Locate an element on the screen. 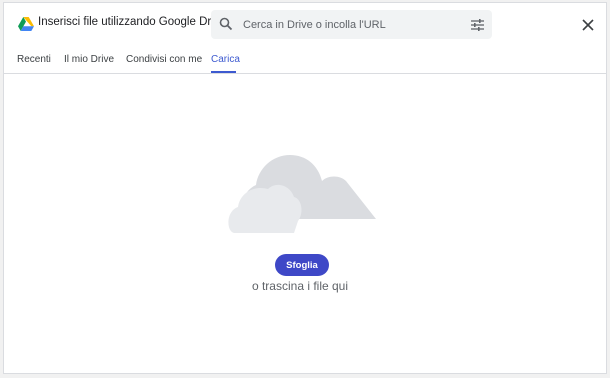 The height and width of the screenshot is (378, 610). close-icon is located at coordinates (588, 24).